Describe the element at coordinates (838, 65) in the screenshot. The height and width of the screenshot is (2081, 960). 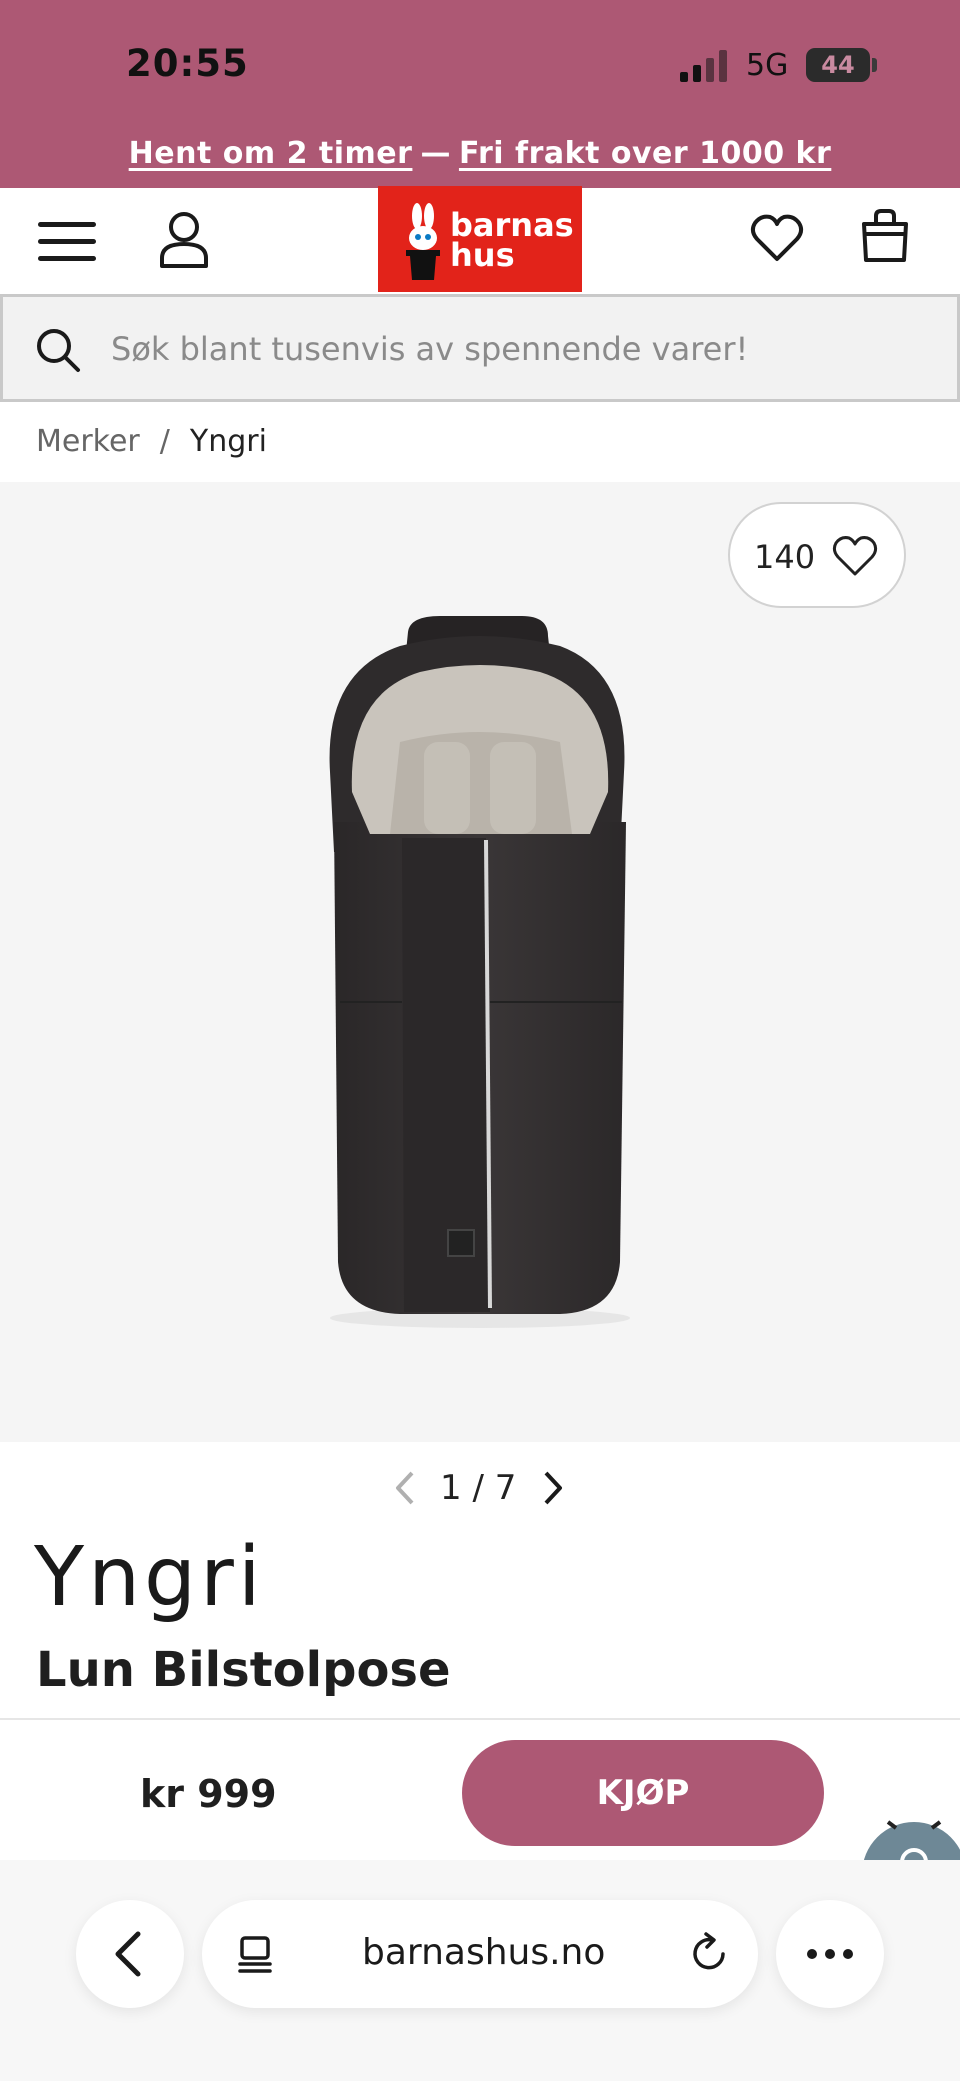
I see `battery-icon: 44` at that location.